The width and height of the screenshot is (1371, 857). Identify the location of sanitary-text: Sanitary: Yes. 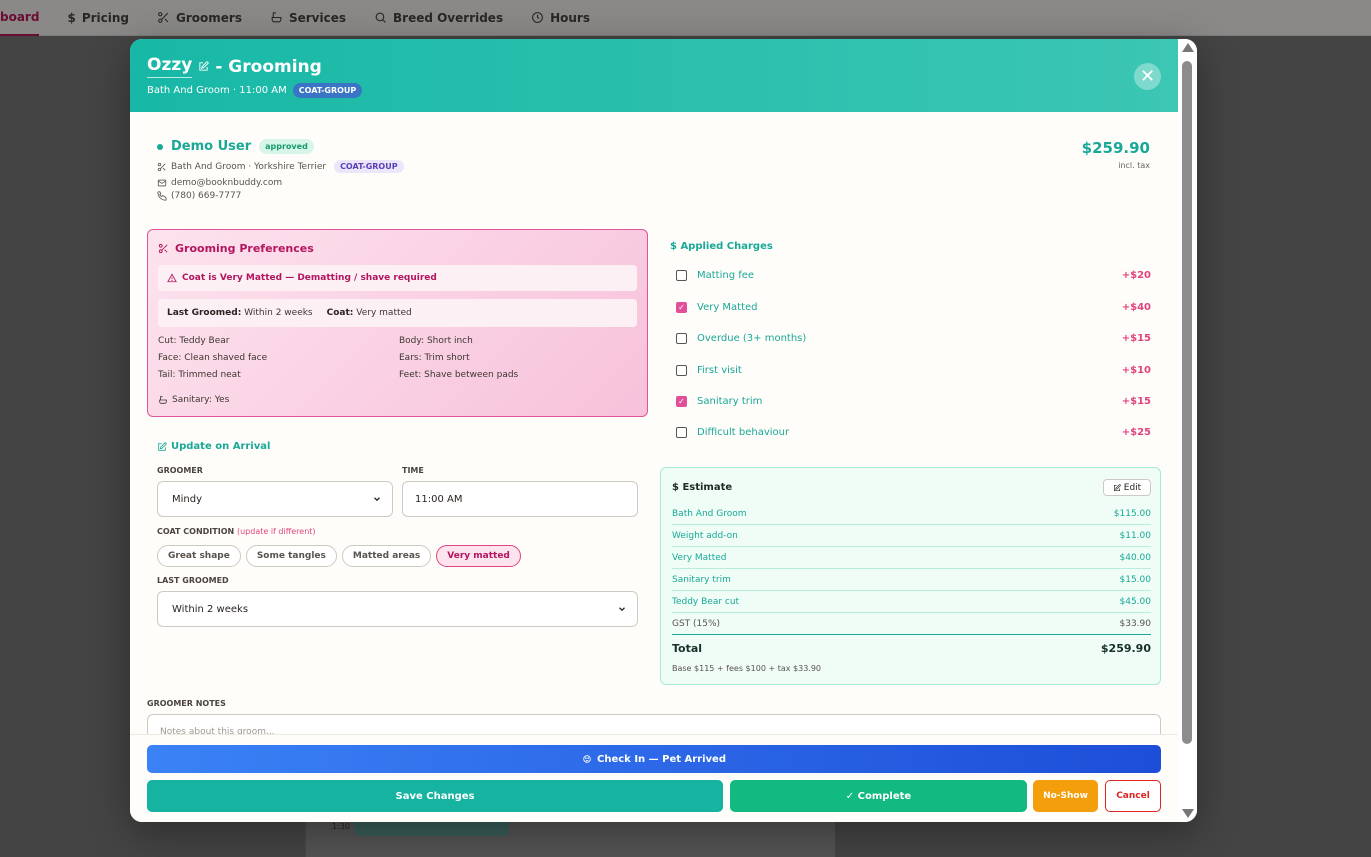
(201, 400).